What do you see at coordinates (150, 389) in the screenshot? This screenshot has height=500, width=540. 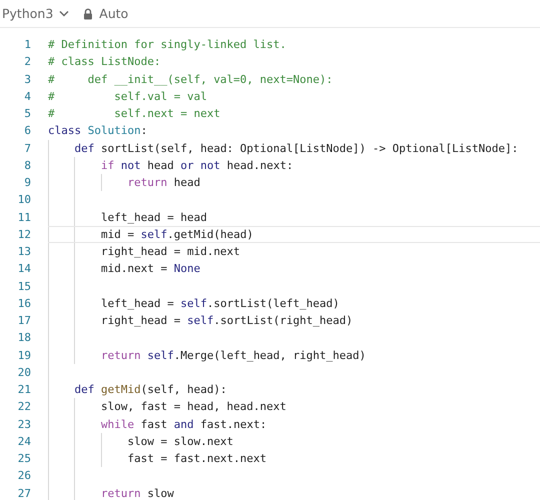 I see `code-line: def getMid(self, head):` at bounding box center [150, 389].